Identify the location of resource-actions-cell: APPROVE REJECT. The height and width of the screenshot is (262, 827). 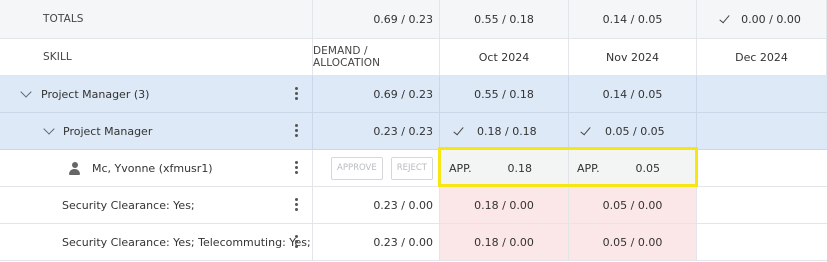
(376, 168).